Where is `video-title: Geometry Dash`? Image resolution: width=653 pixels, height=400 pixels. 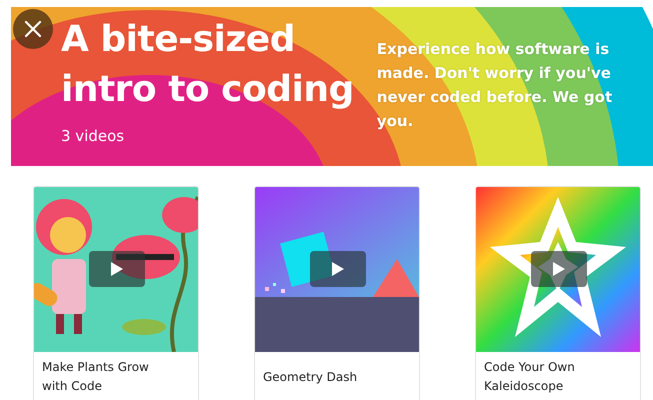 video-title: Geometry Dash is located at coordinates (310, 377).